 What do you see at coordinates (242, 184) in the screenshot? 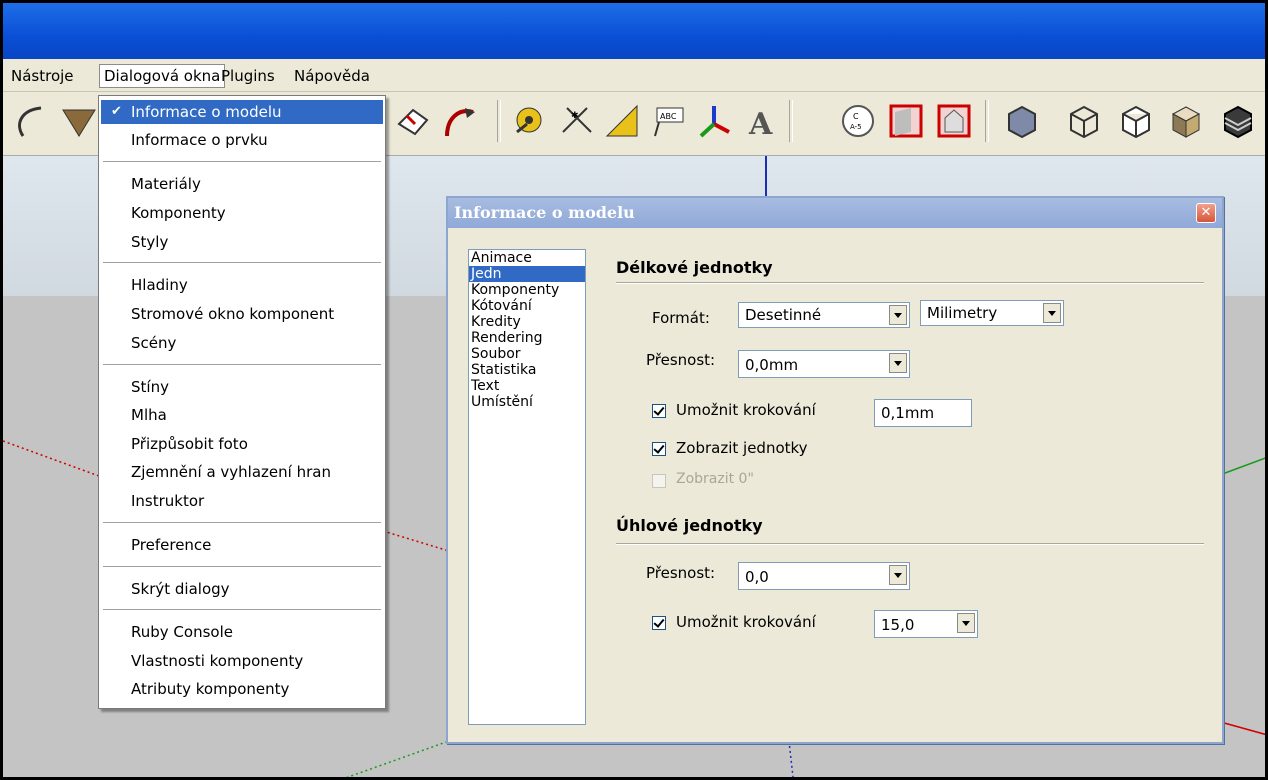
I see `menu-item-materials: Materiály` at bounding box center [242, 184].